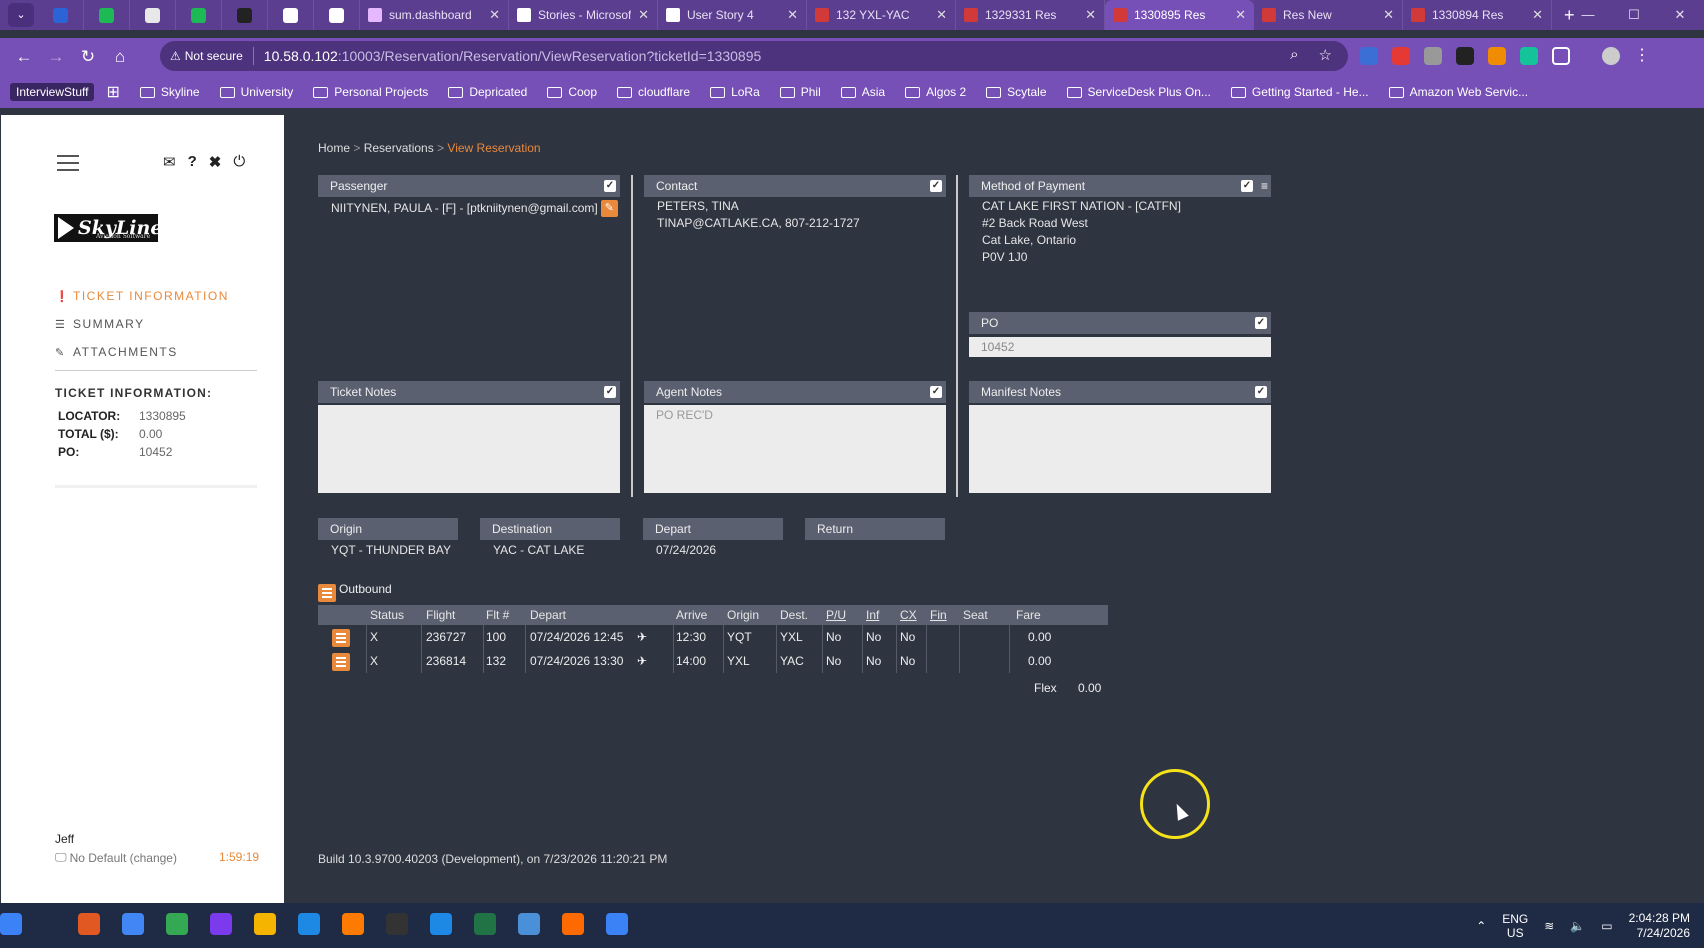  What do you see at coordinates (1264, 186) in the screenshot?
I see `payment-list-icon: ≡` at bounding box center [1264, 186].